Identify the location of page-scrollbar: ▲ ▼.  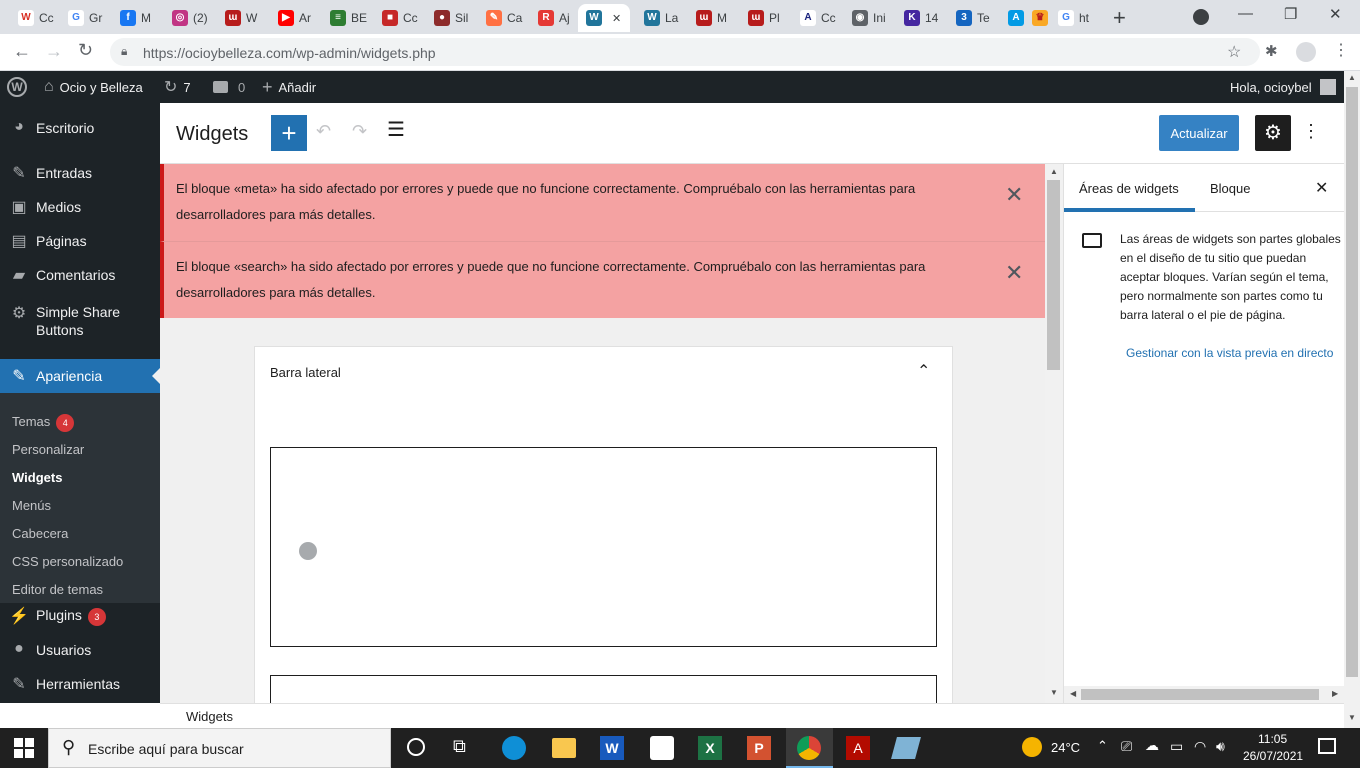
(1352, 399).